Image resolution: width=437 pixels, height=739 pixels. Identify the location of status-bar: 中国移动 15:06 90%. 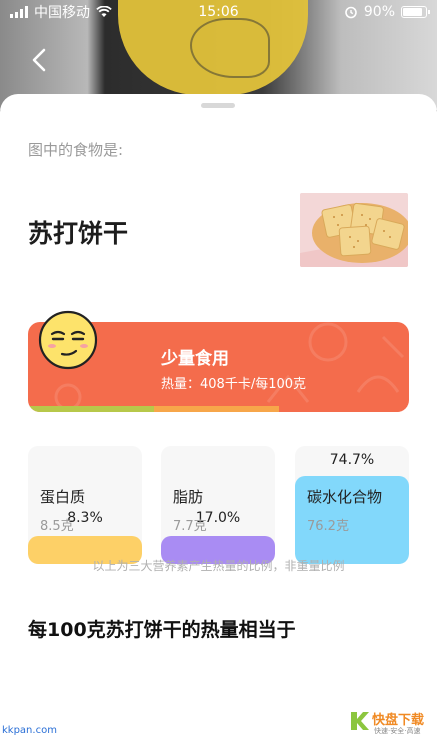
(218, 12).